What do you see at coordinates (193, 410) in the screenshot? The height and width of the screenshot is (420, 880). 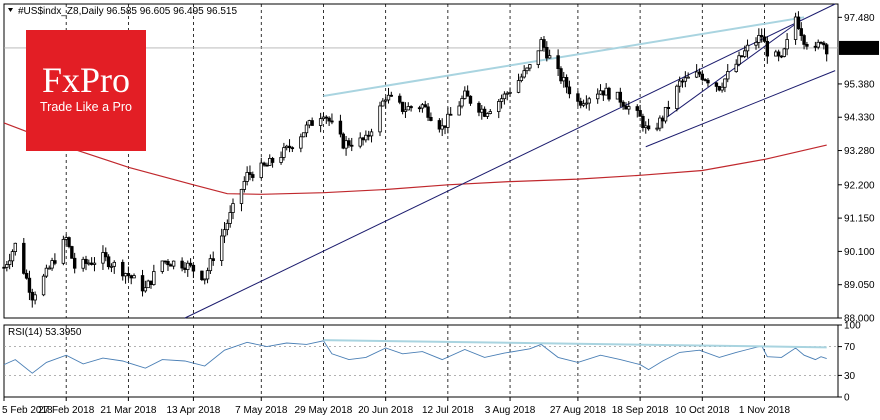 I see `x-tick-label: 13 Apr 2018` at bounding box center [193, 410].